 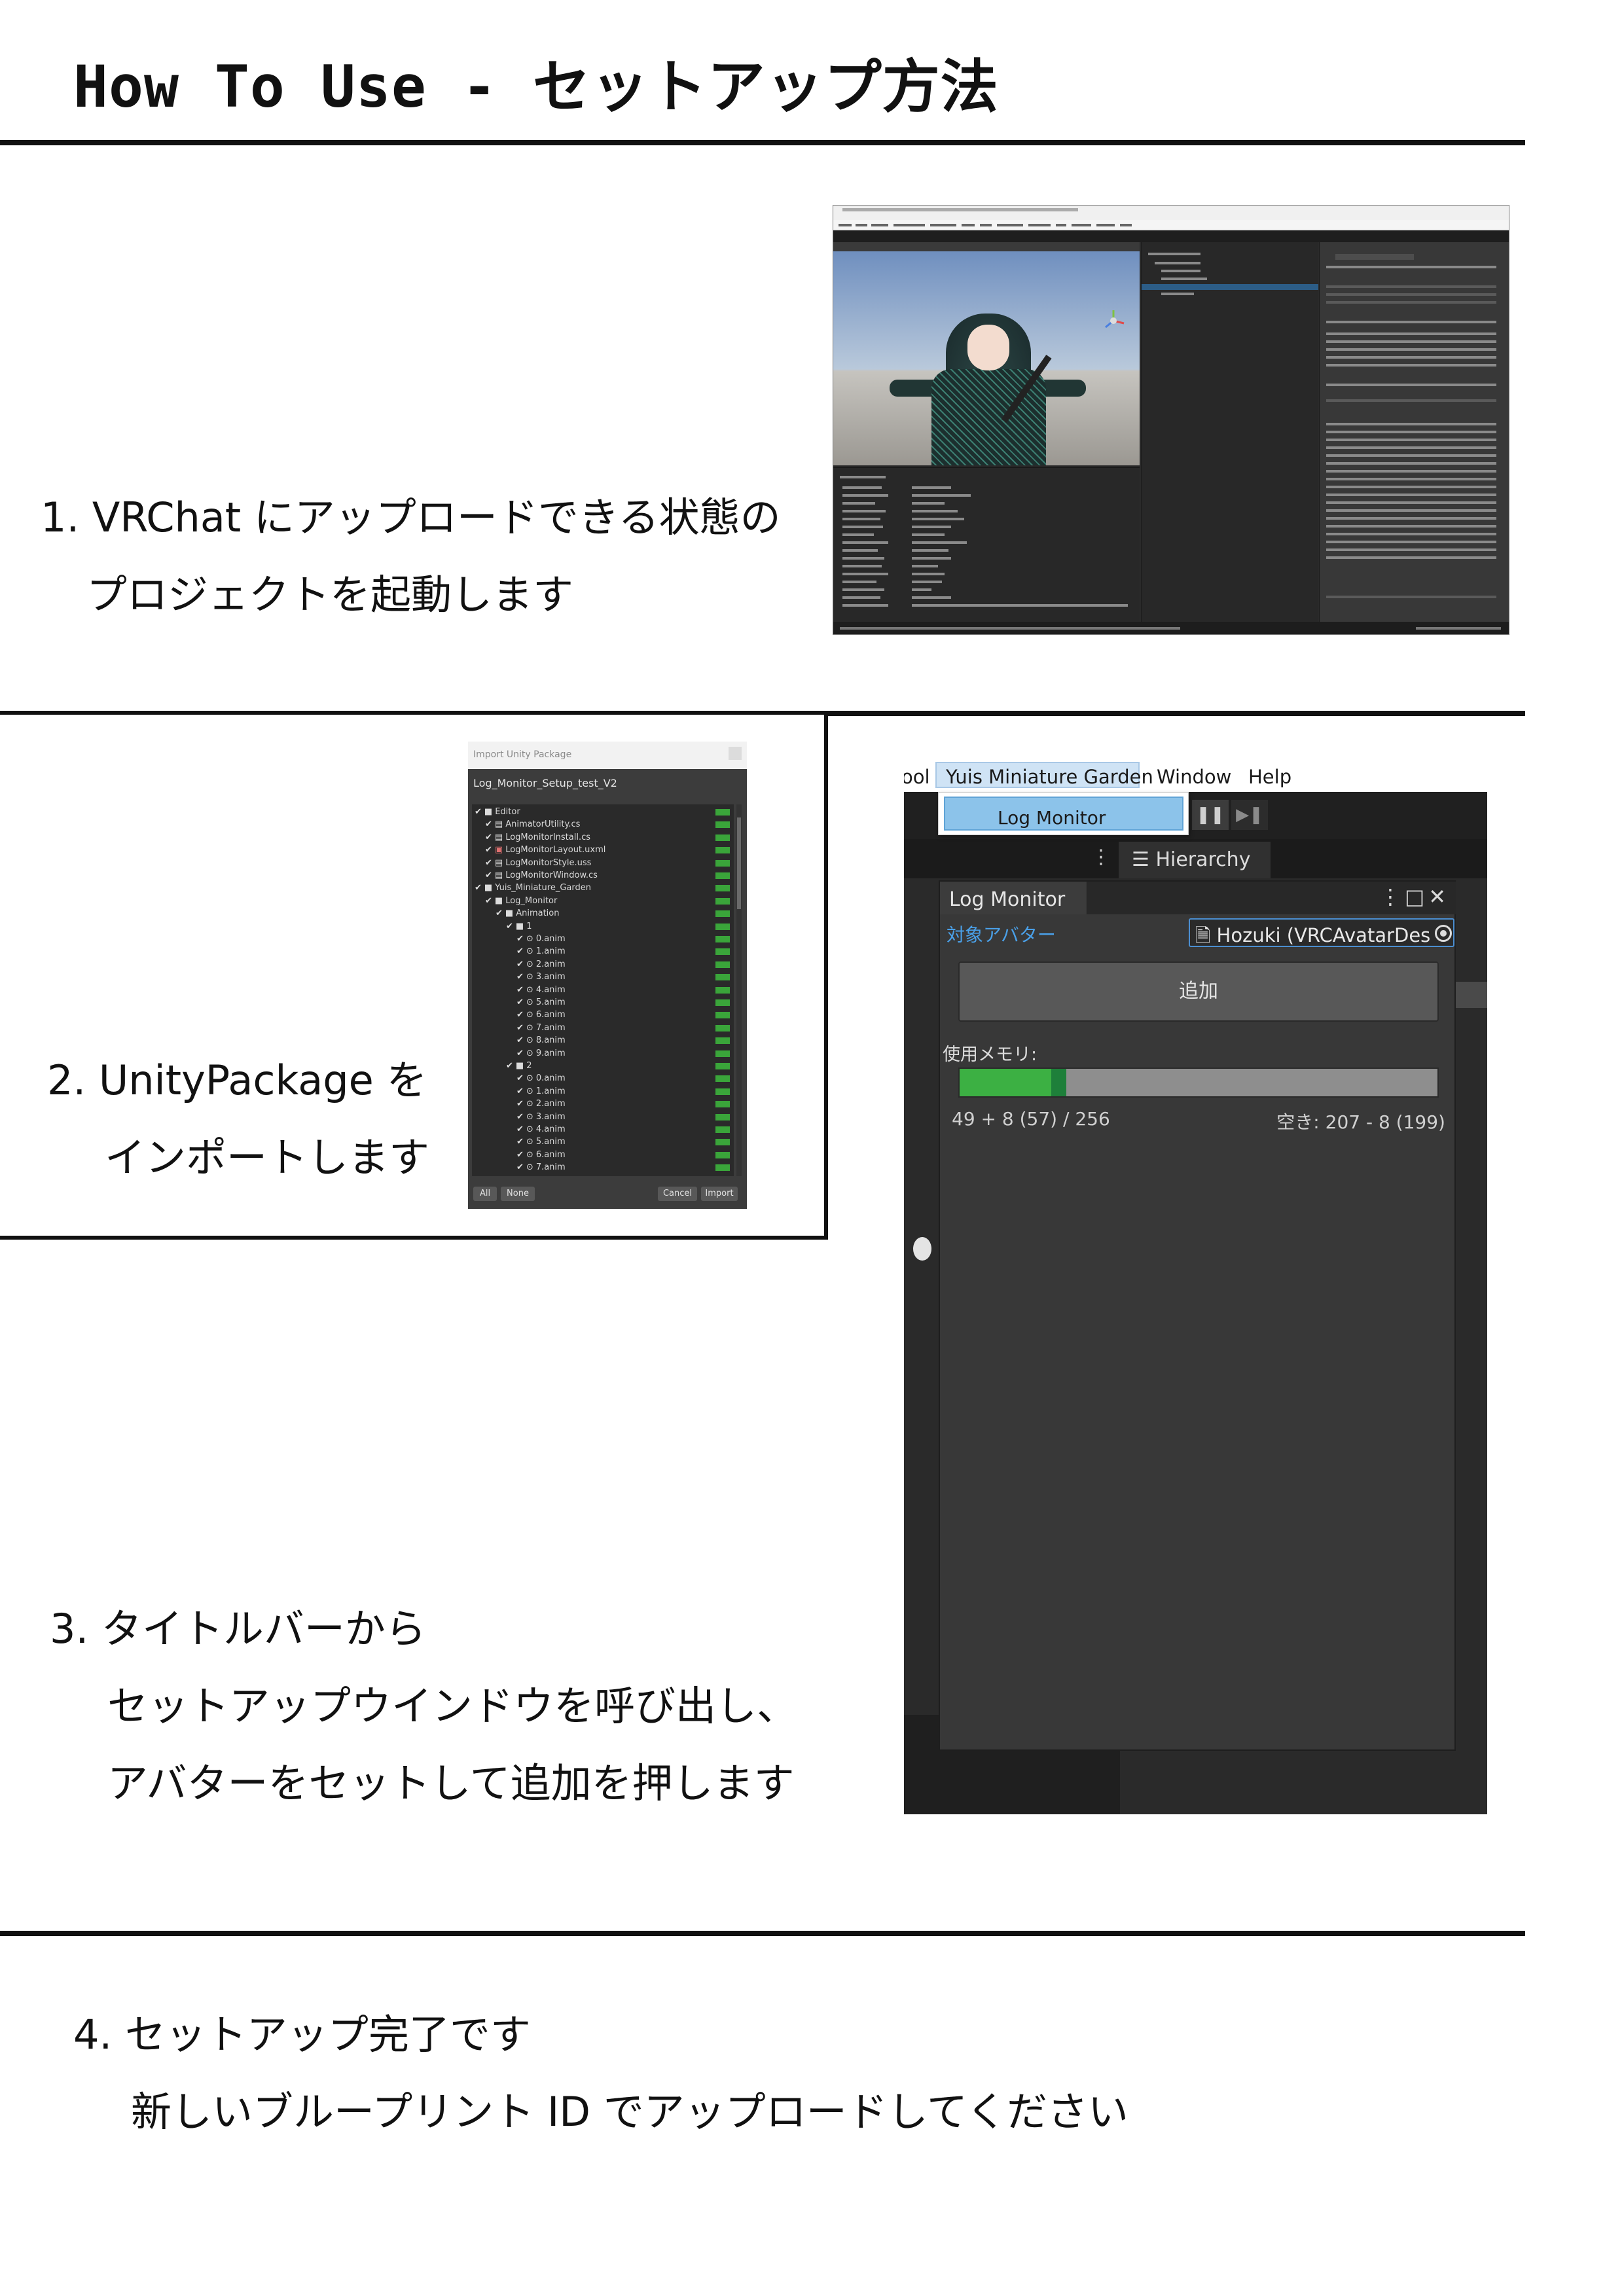 I want to click on list-item: ✔ ■ 1, so click(x=519, y=926).